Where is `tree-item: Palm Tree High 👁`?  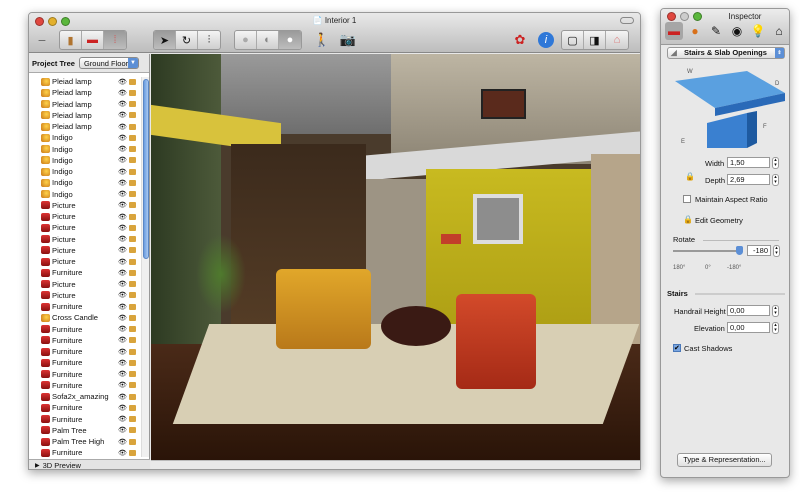
tree-item: Palm Tree High 👁 is located at coordinates (85, 441).